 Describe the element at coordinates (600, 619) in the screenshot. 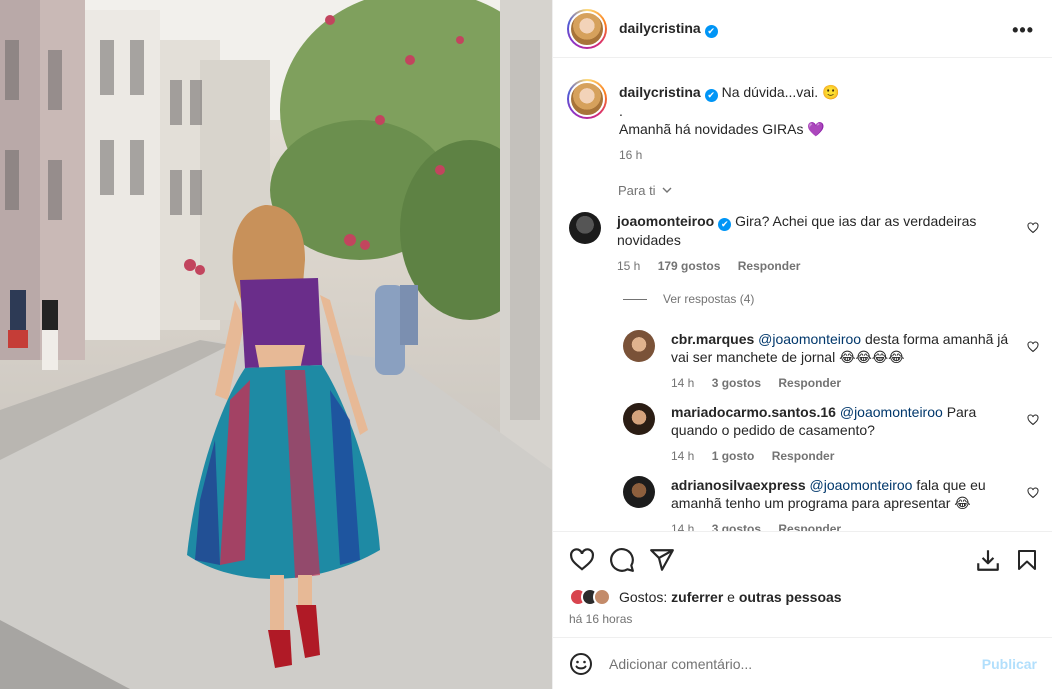

I see `post-time-ago: há 16 horas` at that location.